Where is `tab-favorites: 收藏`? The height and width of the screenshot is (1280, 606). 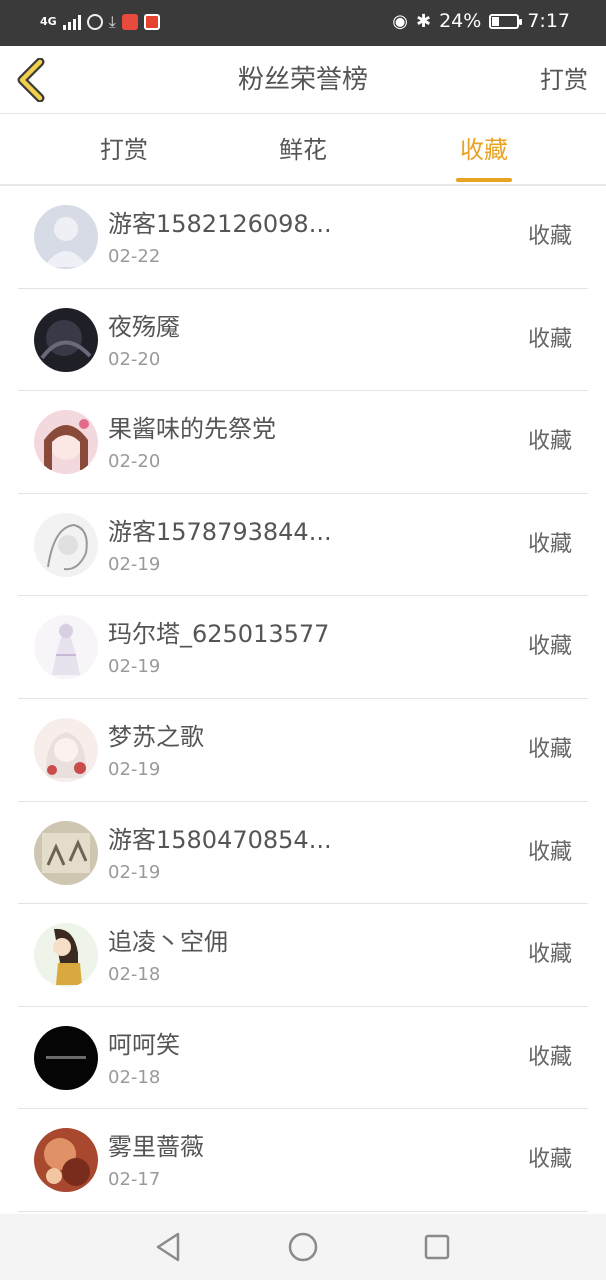 tab-favorites: 收藏 is located at coordinates (484, 150).